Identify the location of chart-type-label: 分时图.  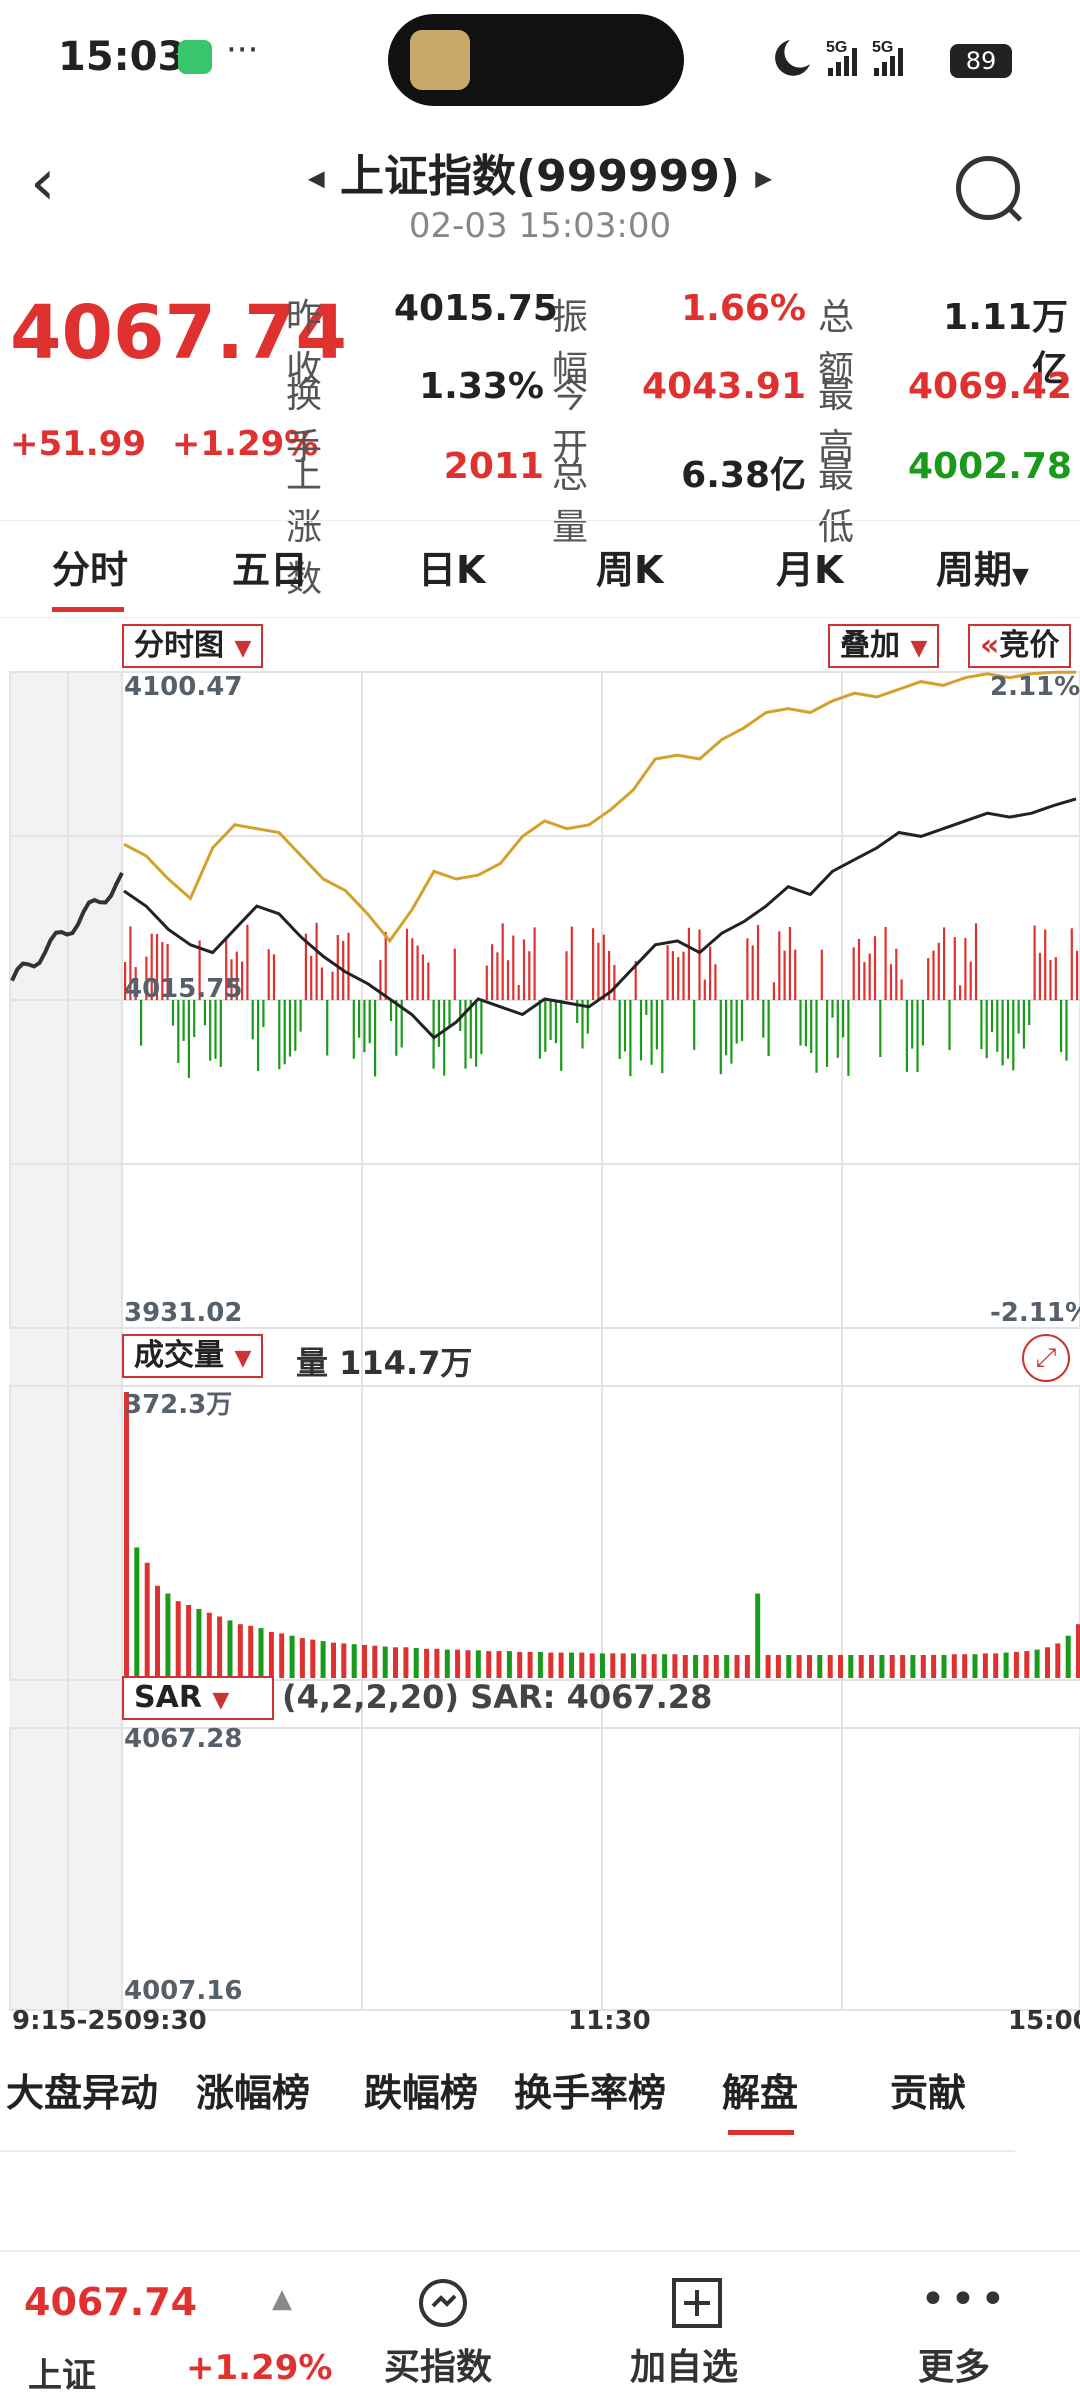
(179, 645).